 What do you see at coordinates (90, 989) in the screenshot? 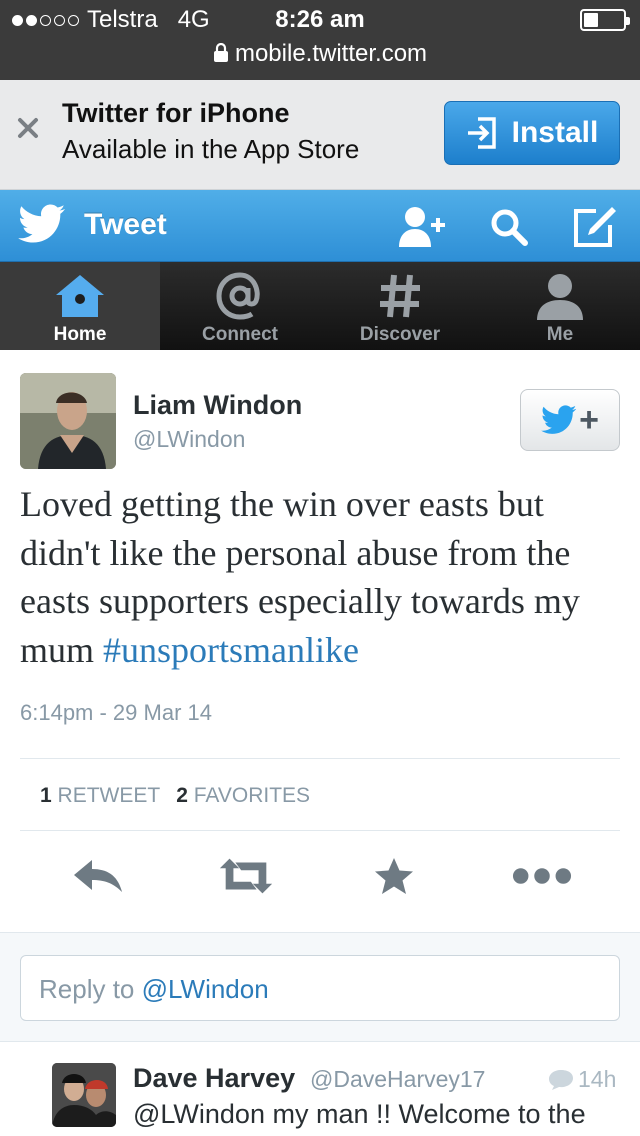
I see `reply-placeholder: Reply to` at bounding box center [90, 989].